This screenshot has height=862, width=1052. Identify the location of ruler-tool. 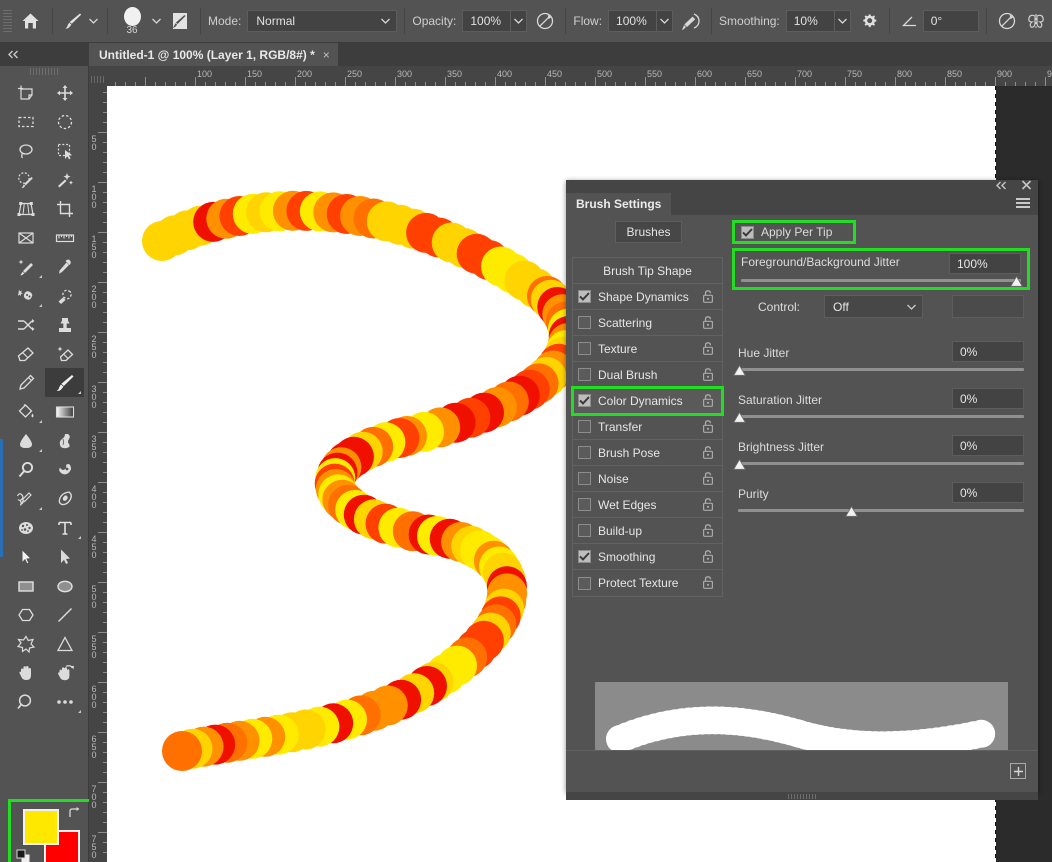
(64, 237).